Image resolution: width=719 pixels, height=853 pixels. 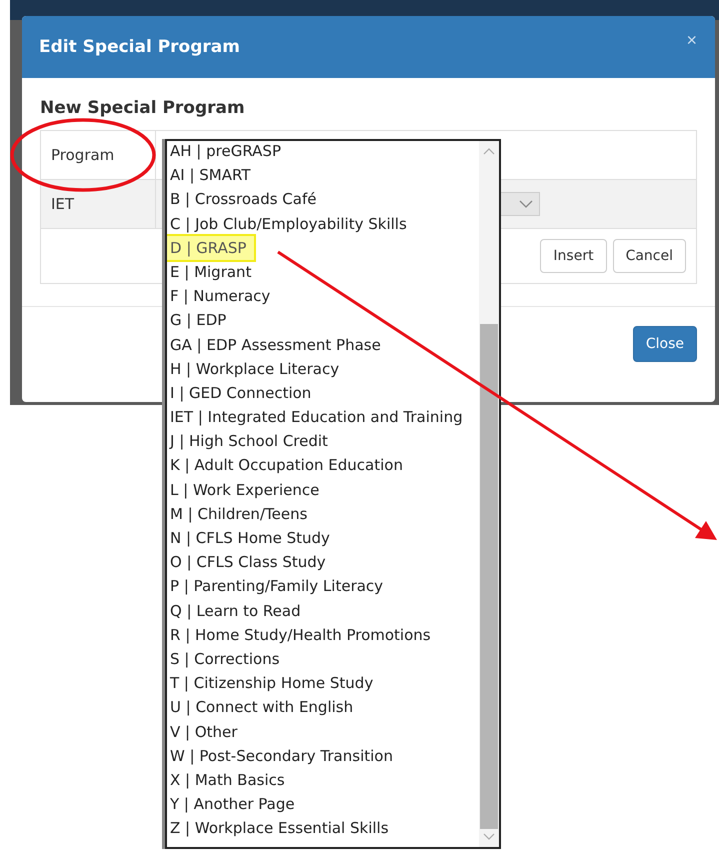 I want to click on dropdown-option: AH | preGRASP, so click(x=323, y=152).